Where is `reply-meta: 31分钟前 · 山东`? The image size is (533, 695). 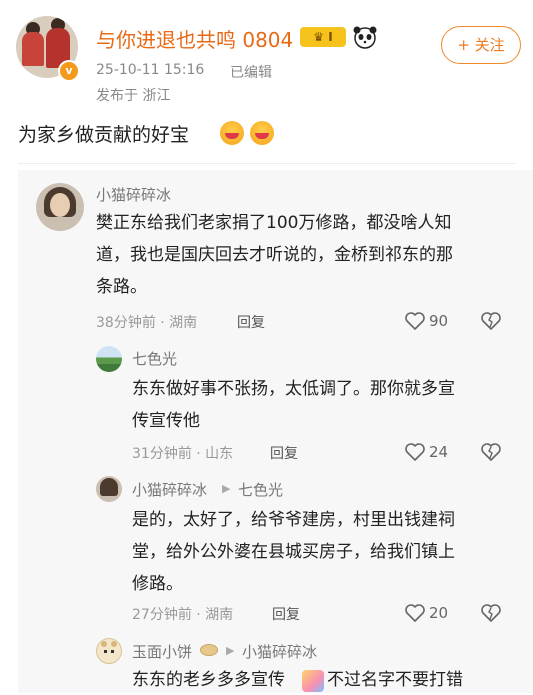
reply-meta: 31分钟前 · 山东 is located at coordinates (183, 454).